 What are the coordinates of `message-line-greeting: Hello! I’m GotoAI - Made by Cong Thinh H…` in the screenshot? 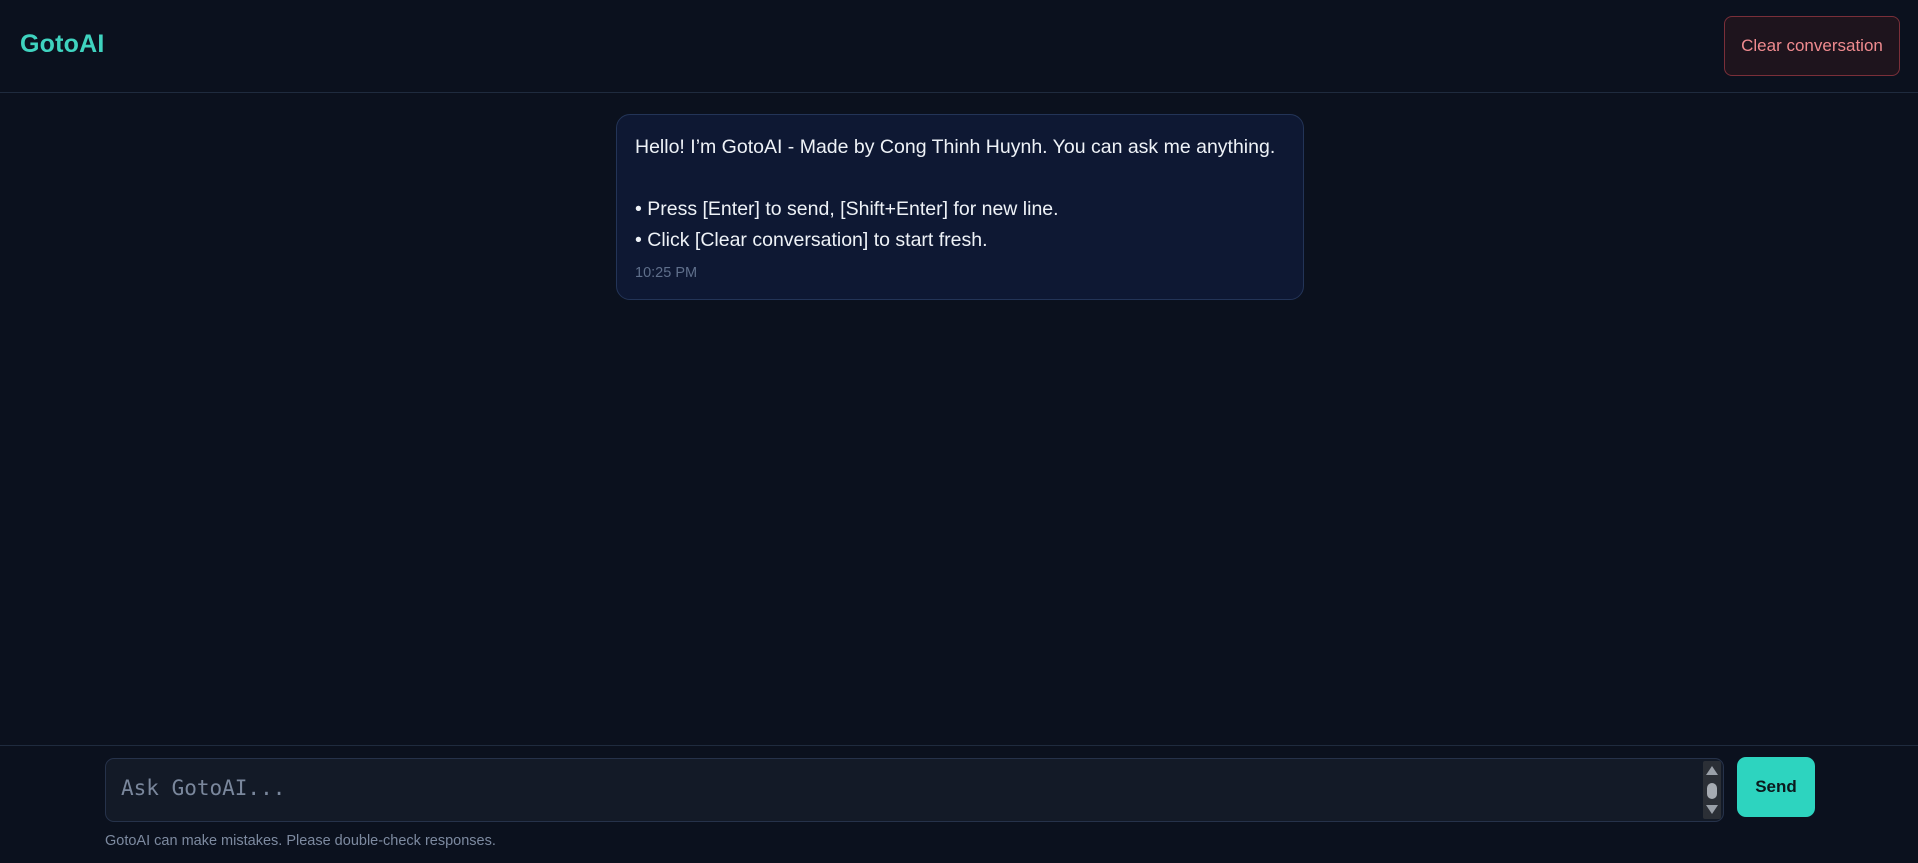 It's located at (955, 147).